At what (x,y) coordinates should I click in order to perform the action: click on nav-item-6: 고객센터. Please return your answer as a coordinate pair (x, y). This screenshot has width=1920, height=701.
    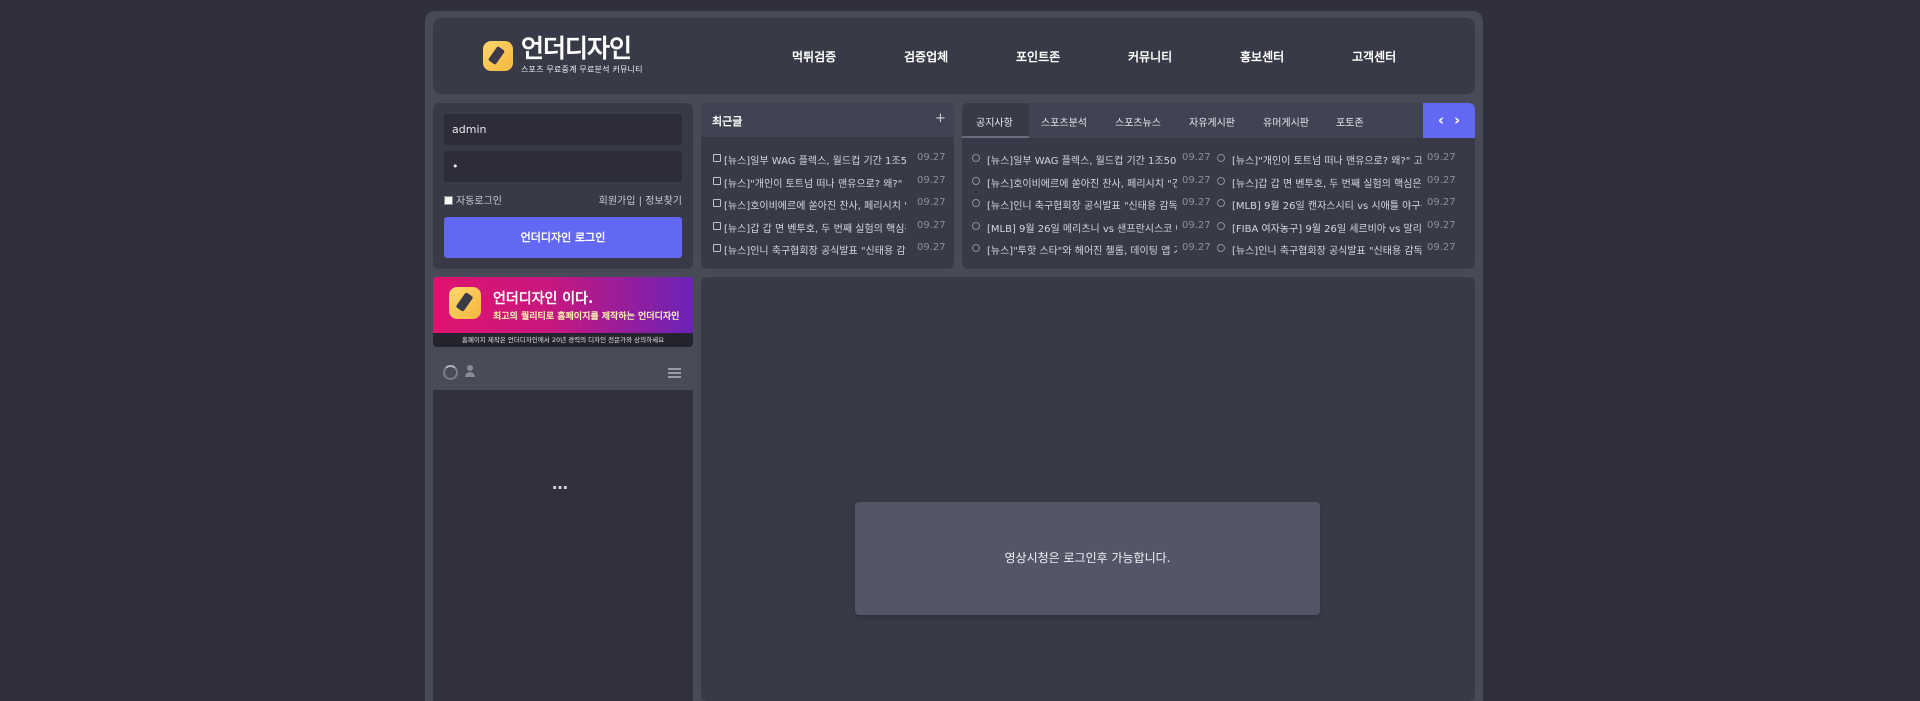
    Looking at the image, I should click on (1374, 56).